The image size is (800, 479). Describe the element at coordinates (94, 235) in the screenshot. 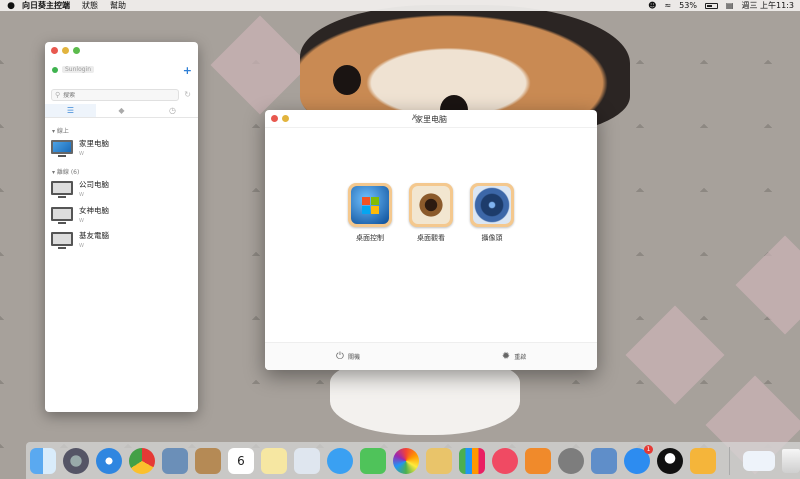

I see `device-name: 基友電腦` at that location.